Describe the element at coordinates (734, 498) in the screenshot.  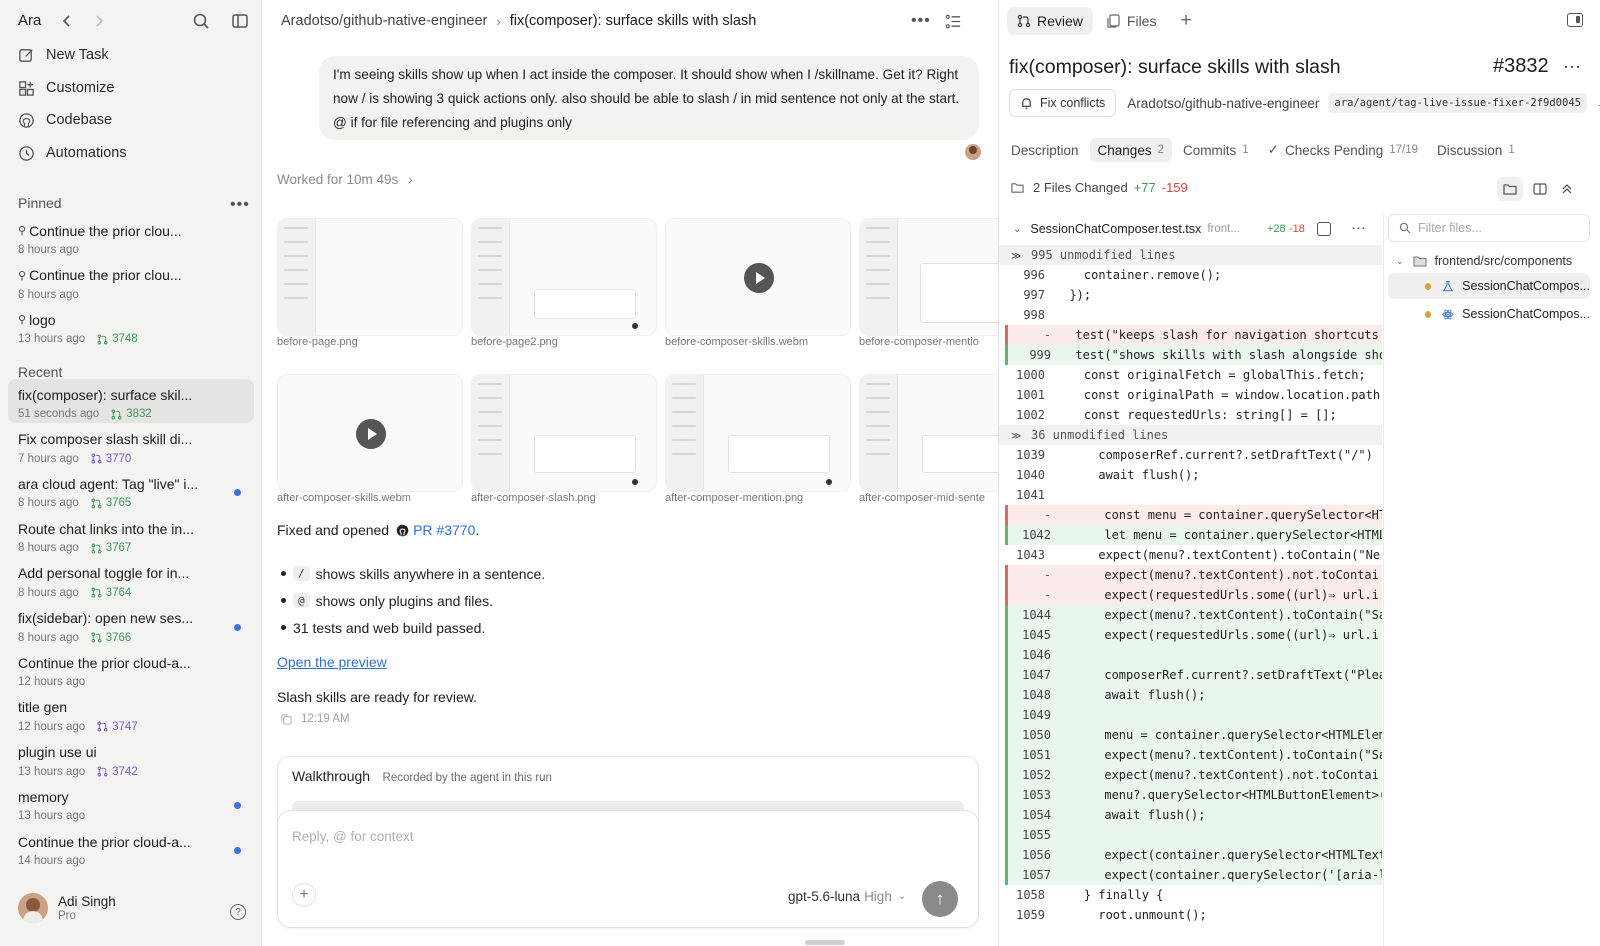
I see `attachment-caption: after-composer-mention.png` at that location.